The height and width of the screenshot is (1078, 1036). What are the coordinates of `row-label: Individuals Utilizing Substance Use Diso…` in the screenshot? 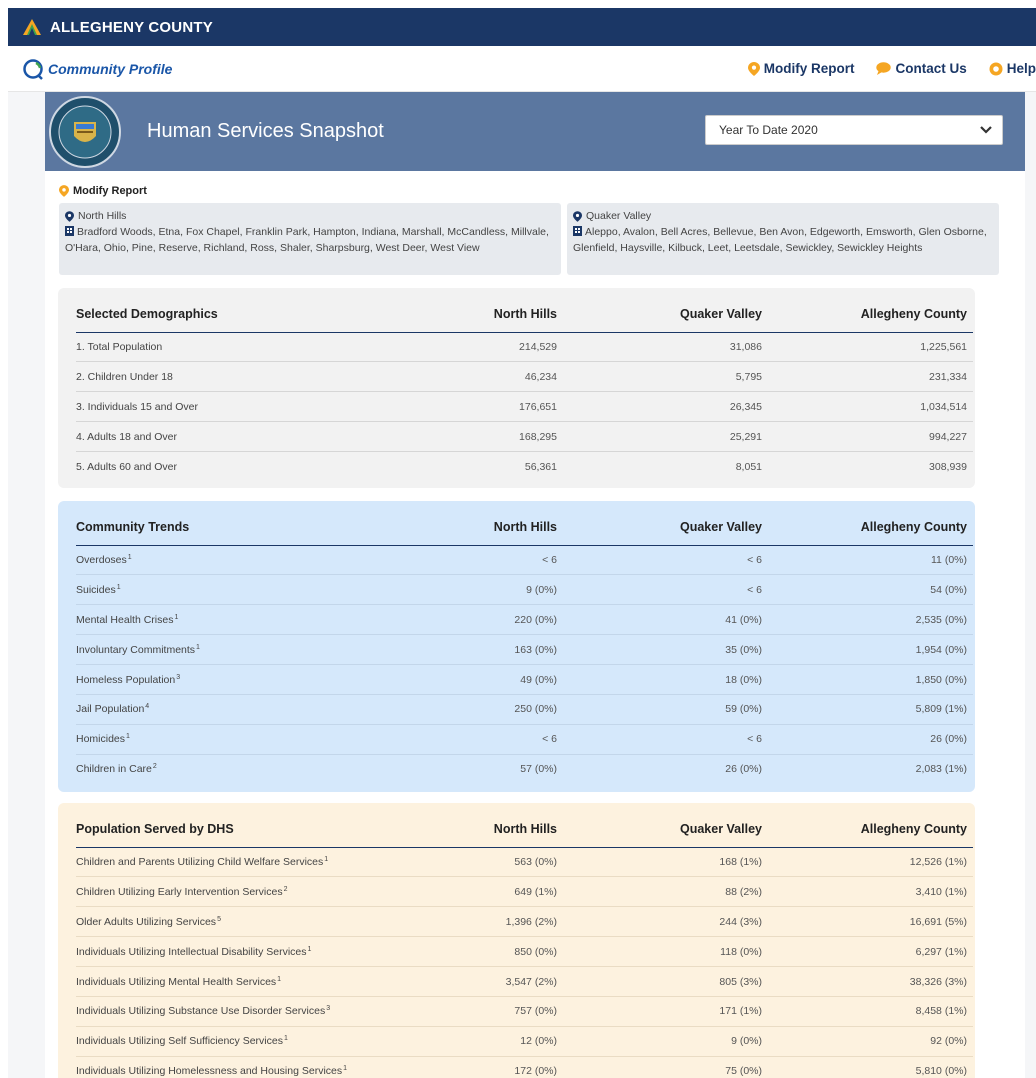 It's located at (201, 1011).